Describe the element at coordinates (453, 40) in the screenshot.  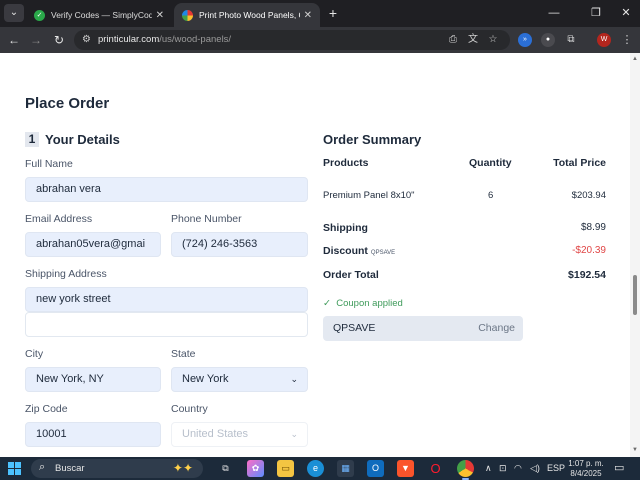
I see `install-app-icon: ⎙` at that location.